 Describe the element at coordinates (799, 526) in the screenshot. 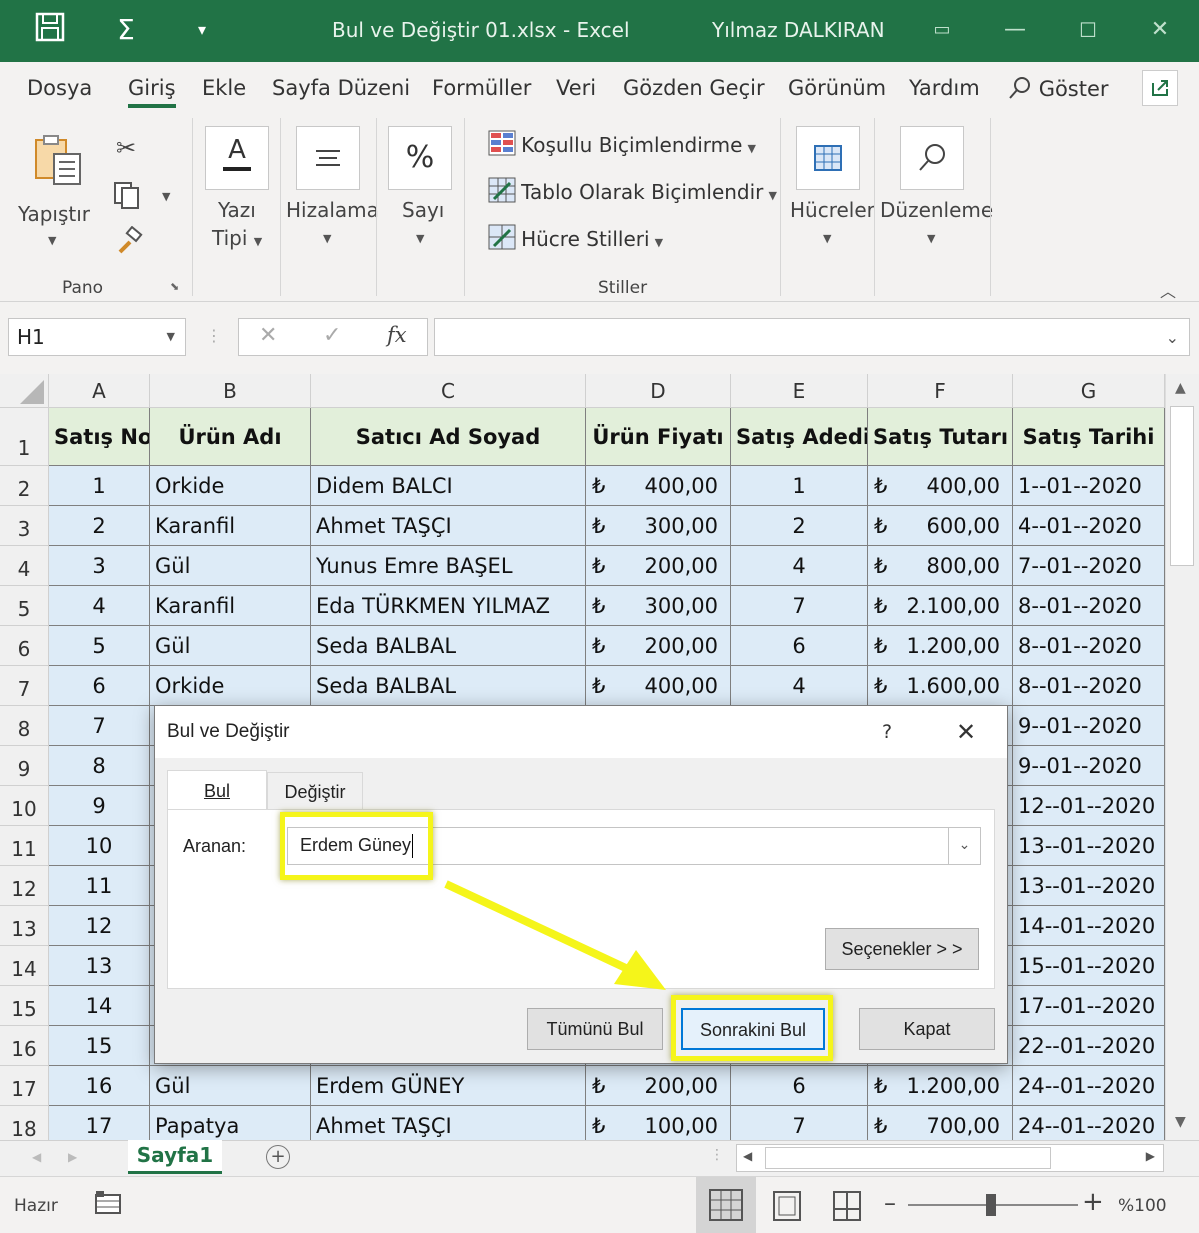

I see `table-cell: 2` at that location.